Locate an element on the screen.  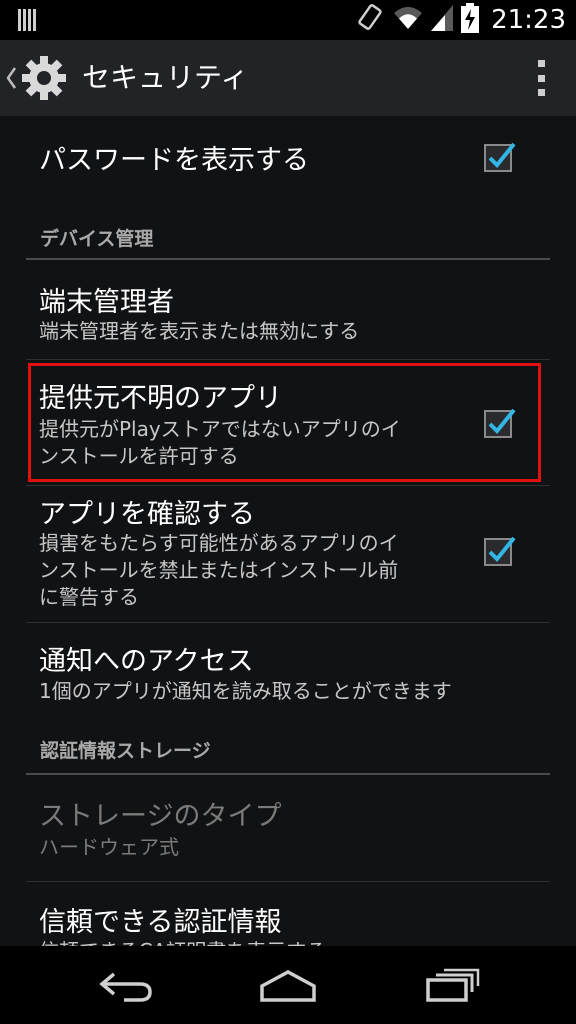
status-bar: 21:23 is located at coordinates (288, 20).